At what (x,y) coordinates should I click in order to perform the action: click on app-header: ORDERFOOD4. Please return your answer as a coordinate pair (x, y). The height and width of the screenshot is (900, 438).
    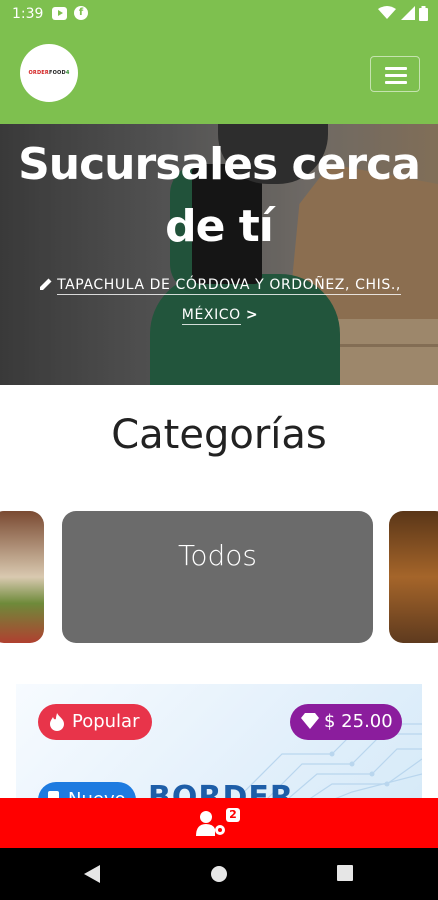
    Looking at the image, I should click on (219, 76).